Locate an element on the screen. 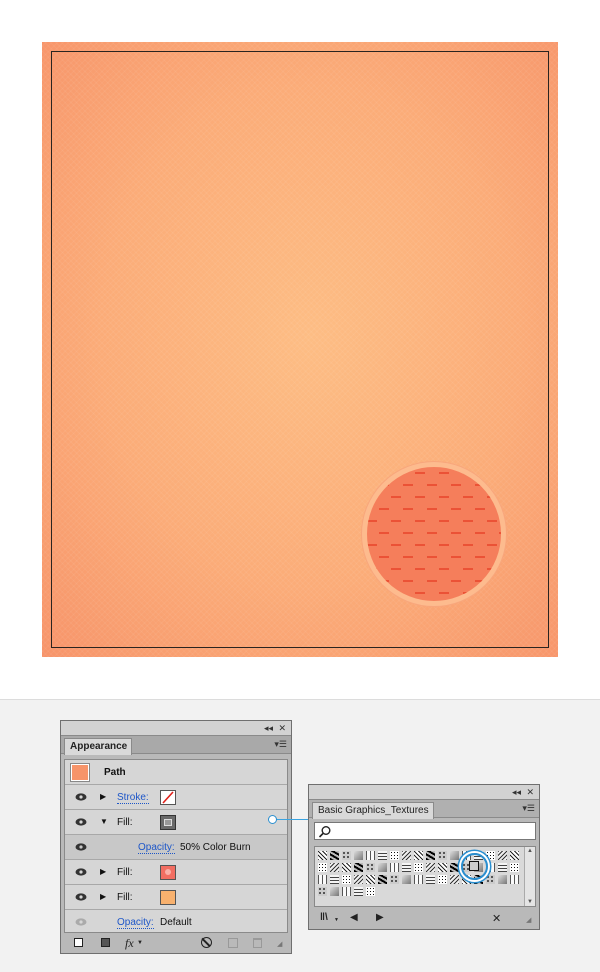  scroll-down-icon: ▼ is located at coordinates (530, 902).